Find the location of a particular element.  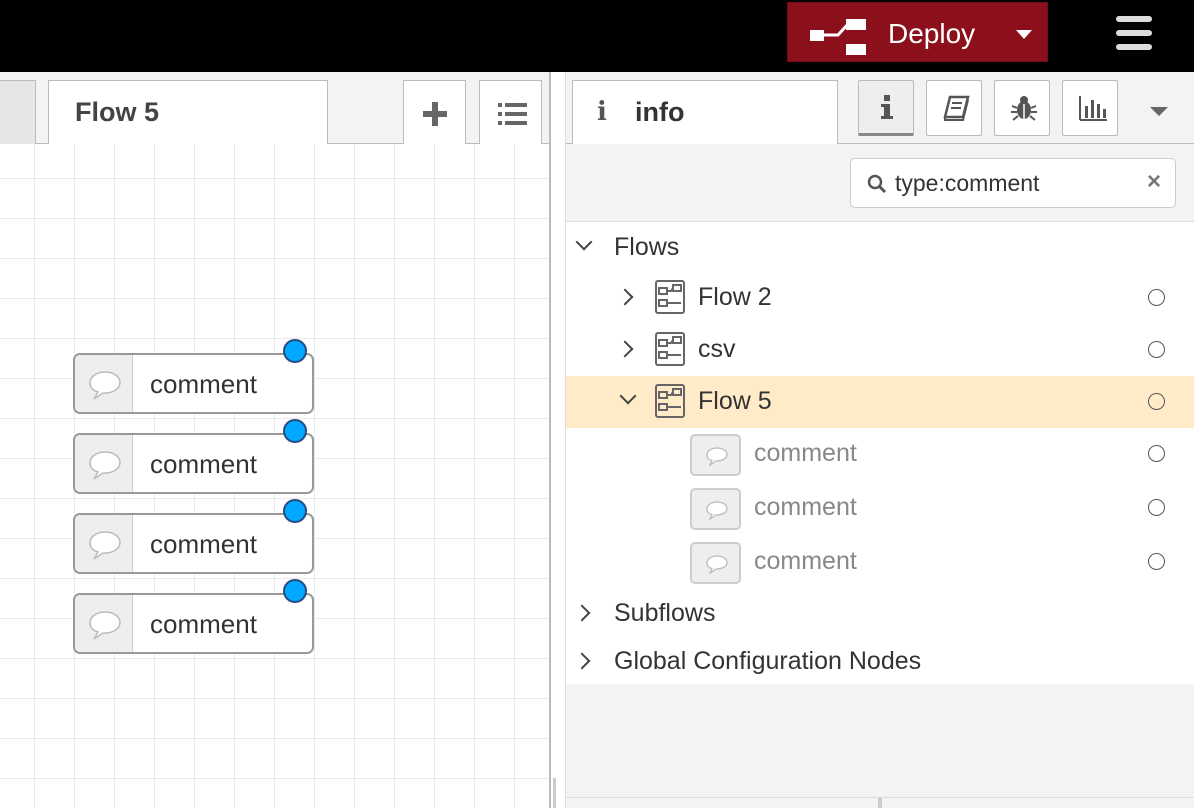

app-header: Deploy is located at coordinates (597, 36).